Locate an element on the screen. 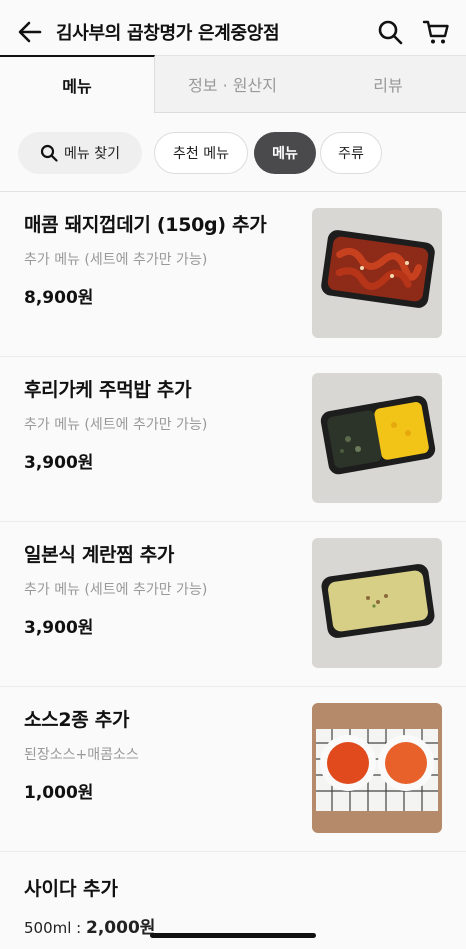 This screenshot has width=466, height=949. chip-recommended: 추천 메뉴 is located at coordinates (201, 153).